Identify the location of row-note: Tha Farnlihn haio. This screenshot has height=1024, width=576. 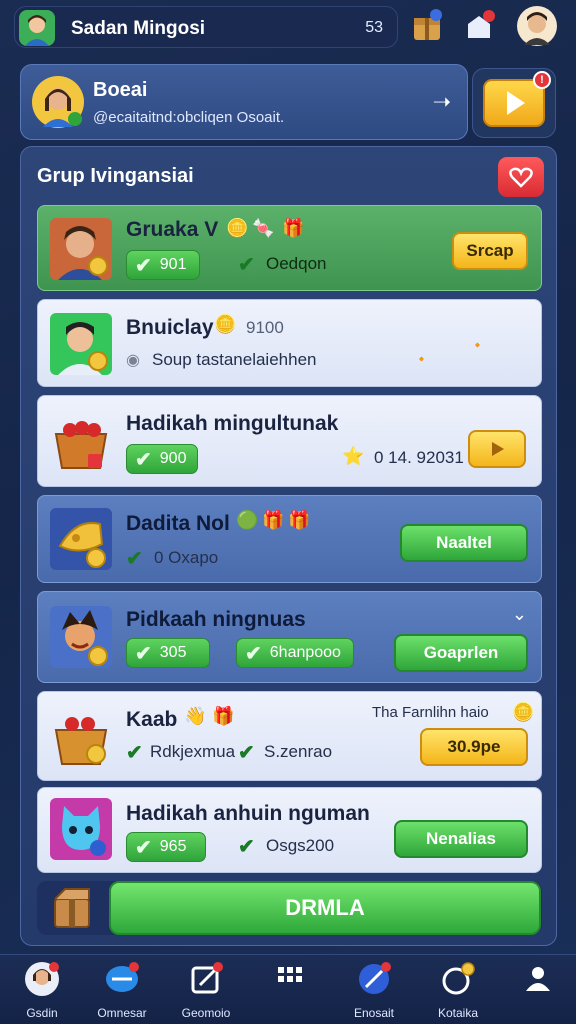
(430, 712).